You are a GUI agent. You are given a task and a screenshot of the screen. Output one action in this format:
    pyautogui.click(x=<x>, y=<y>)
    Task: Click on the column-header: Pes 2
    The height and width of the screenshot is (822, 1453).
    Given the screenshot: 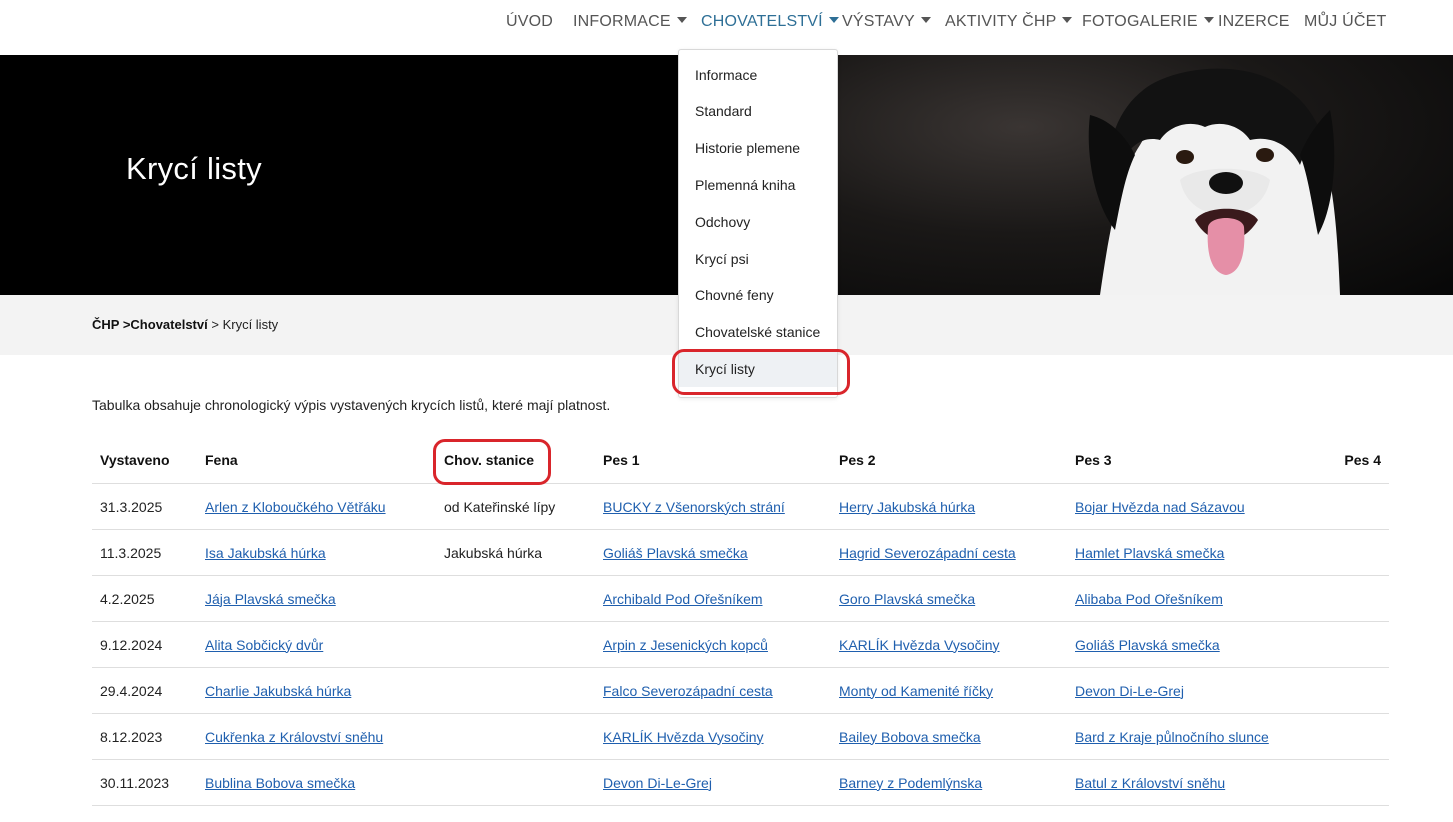 What is the action you would take?
    pyautogui.click(x=949, y=460)
    